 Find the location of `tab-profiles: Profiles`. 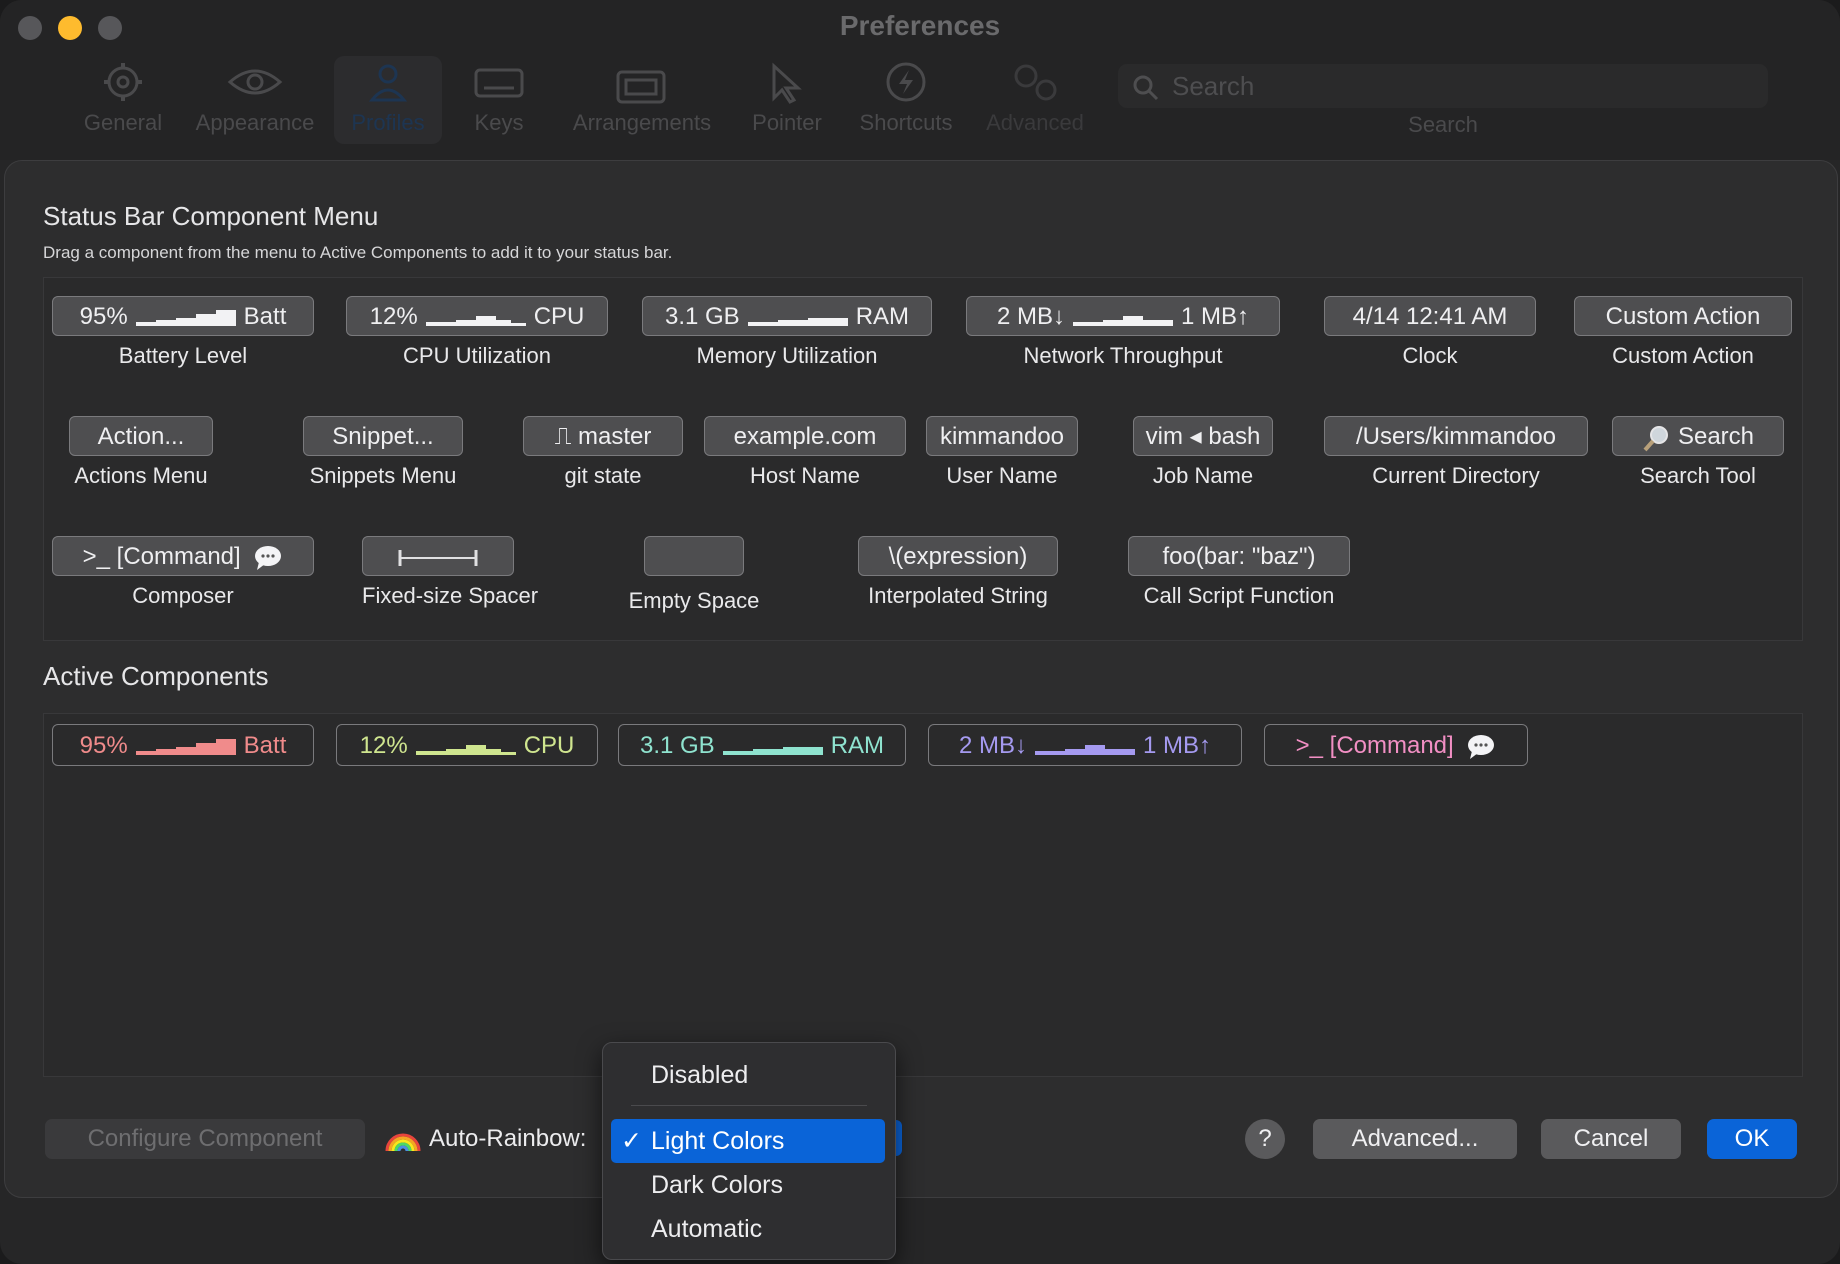

tab-profiles: Profiles is located at coordinates (388, 100).